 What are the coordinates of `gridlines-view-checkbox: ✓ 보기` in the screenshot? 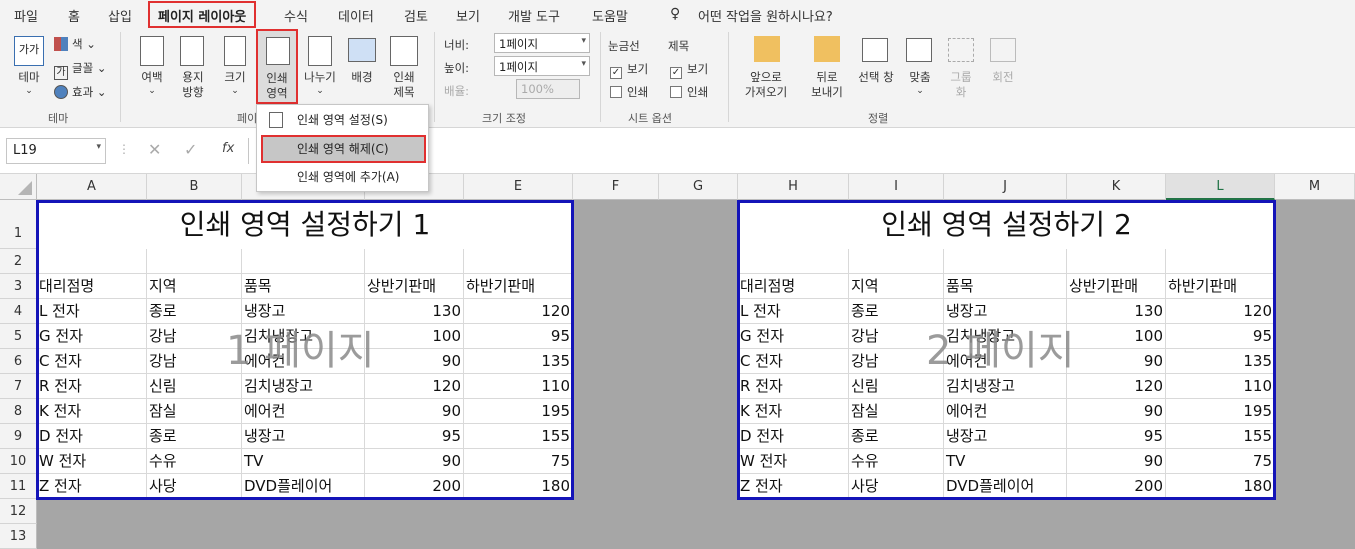 It's located at (629, 70).